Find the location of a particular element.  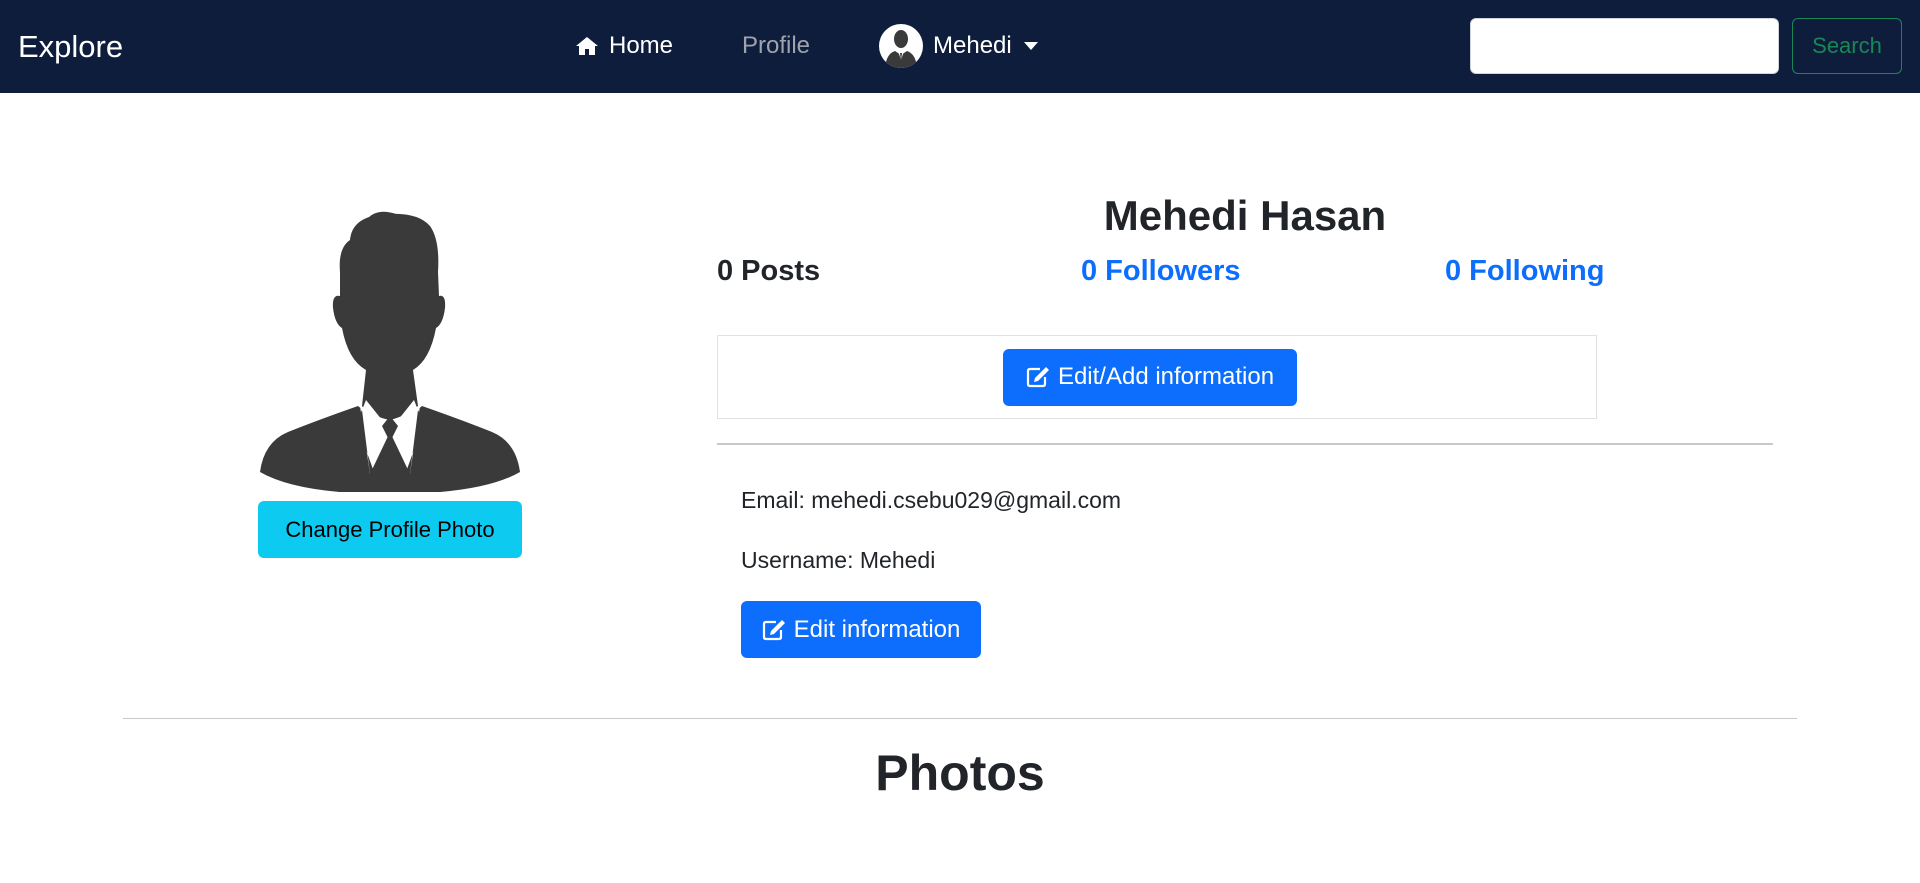

profile-photo is located at coordinates (390, 351).